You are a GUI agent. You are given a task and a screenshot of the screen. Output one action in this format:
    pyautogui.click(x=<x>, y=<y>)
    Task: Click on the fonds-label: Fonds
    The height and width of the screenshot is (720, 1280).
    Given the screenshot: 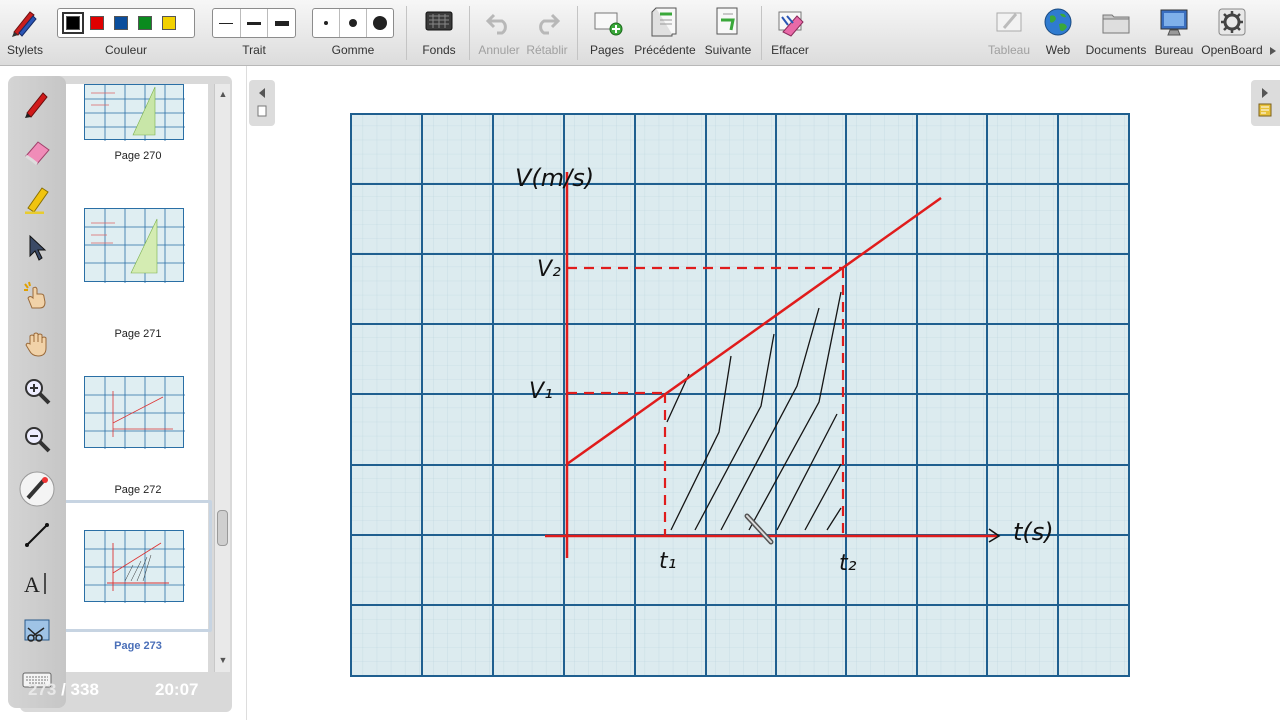 What is the action you would take?
    pyautogui.click(x=439, y=50)
    